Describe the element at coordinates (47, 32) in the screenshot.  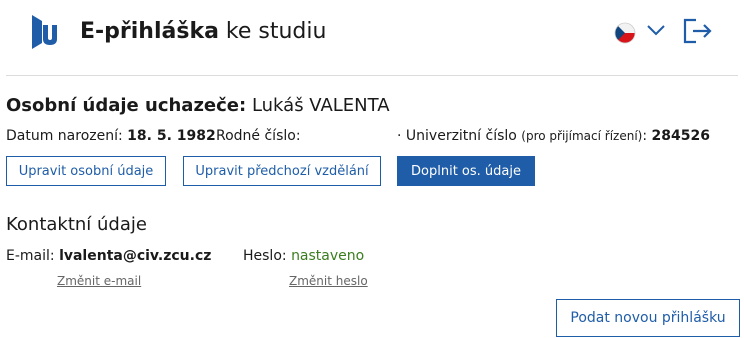
I see `university-logo-icon` at that location.